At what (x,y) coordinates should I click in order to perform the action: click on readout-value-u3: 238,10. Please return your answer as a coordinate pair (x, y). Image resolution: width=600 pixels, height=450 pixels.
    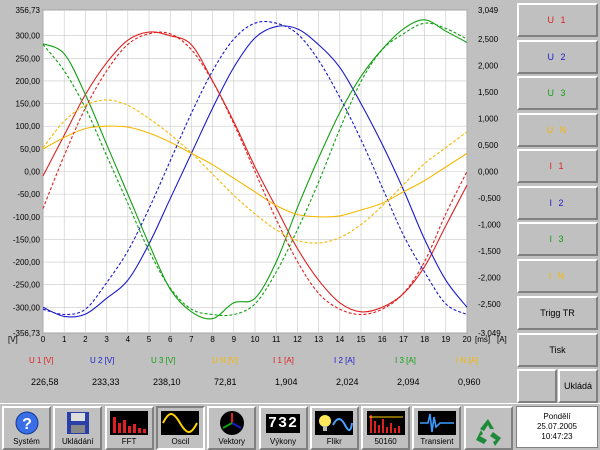
    Looking at the image, I should click on (167, 382).